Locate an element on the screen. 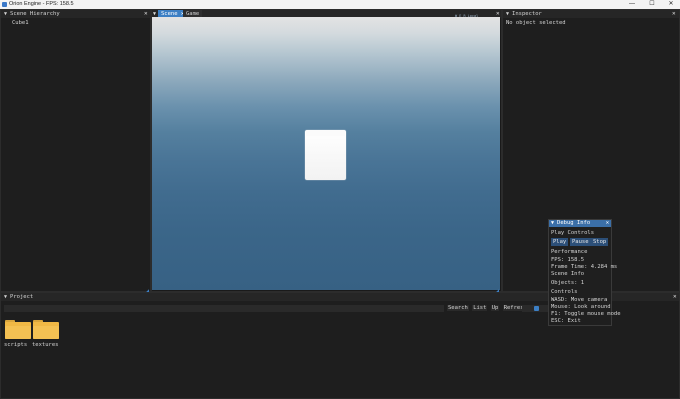  inspector-title: Inspector is located at coordinates (527, 14).